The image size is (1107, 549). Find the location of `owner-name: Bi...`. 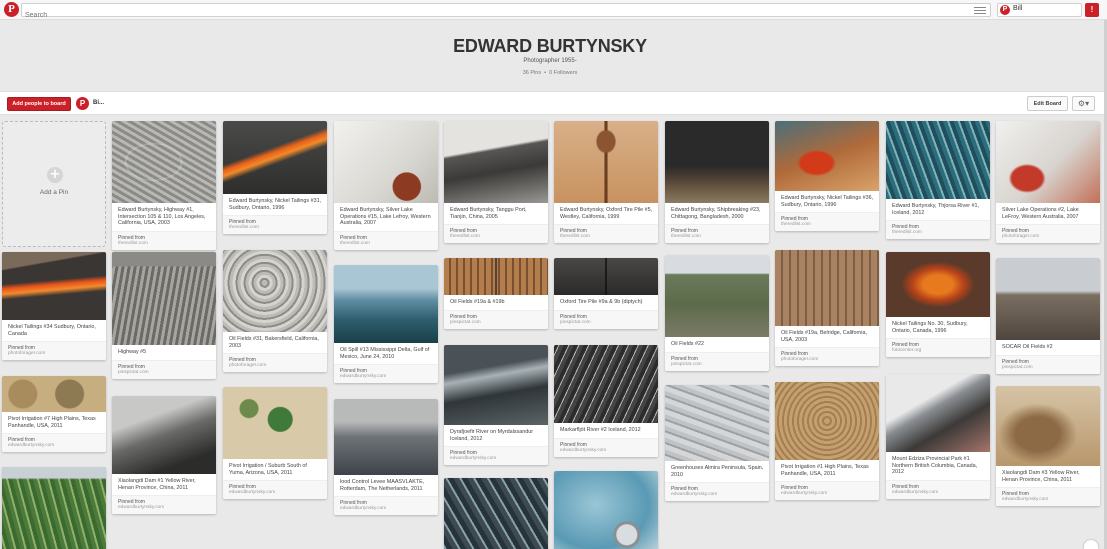

owner-name: Bi... is located at coordinates (98, 103).